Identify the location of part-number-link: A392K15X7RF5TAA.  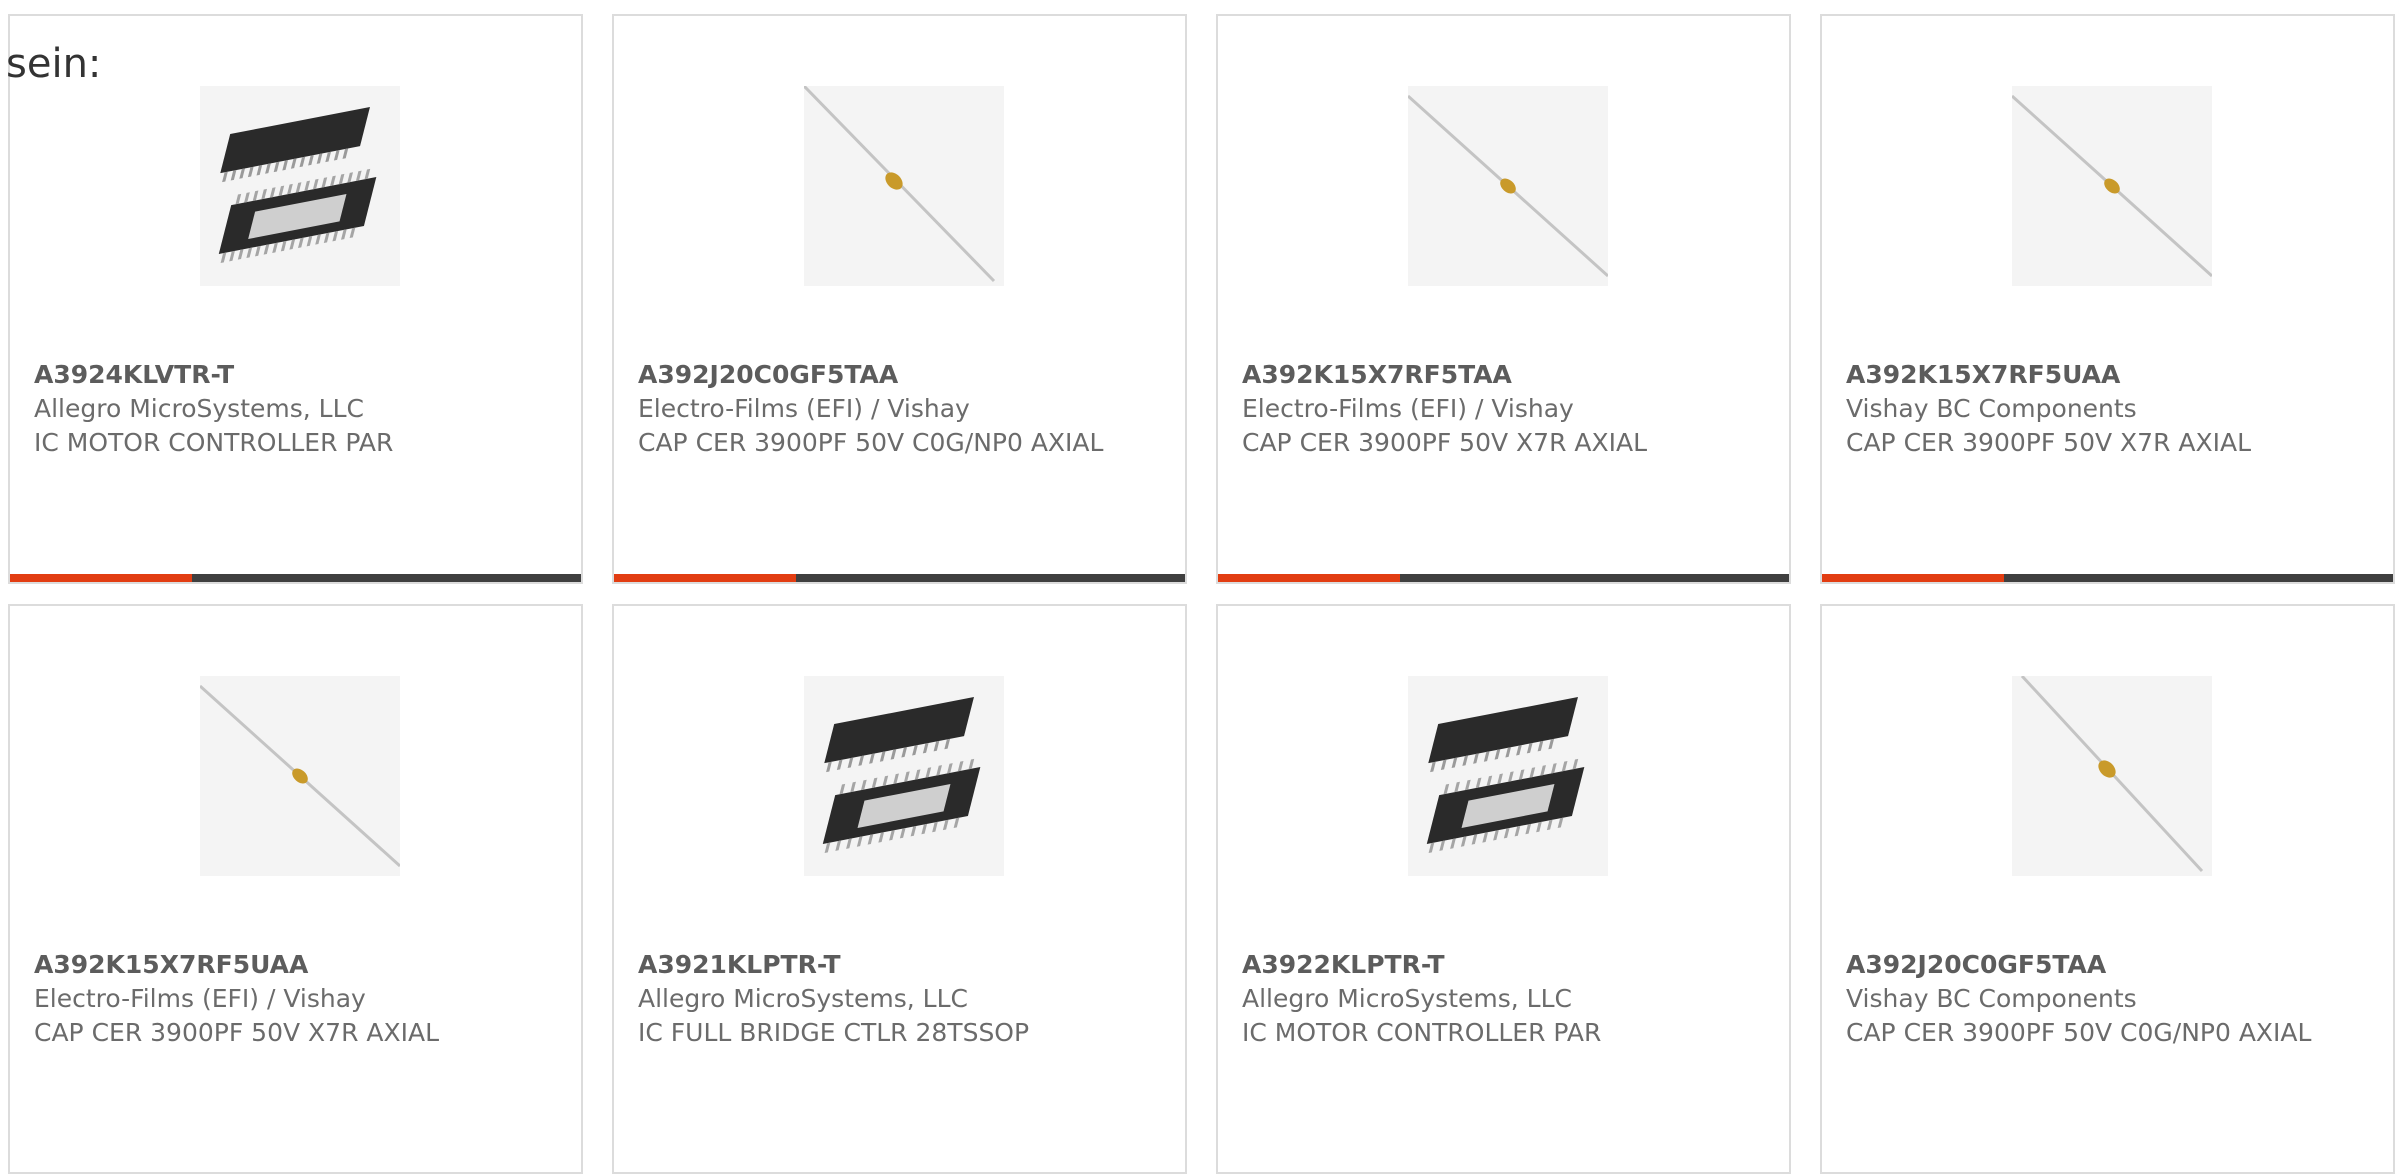
(1502, 375).